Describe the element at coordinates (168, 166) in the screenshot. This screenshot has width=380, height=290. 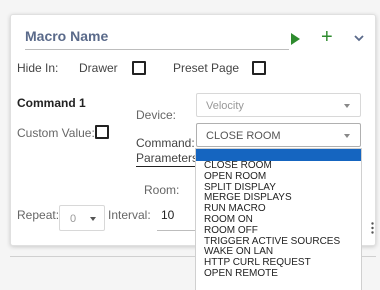
I see `parameters-underline` at that location.